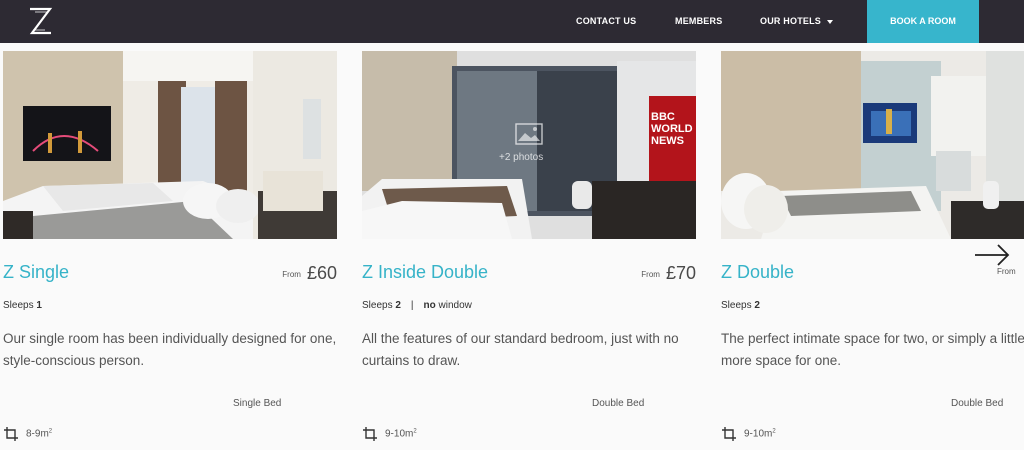  Describe the element at coordinates (830, 21) in the screenshot. I see `chevron-down-icon` at that location.